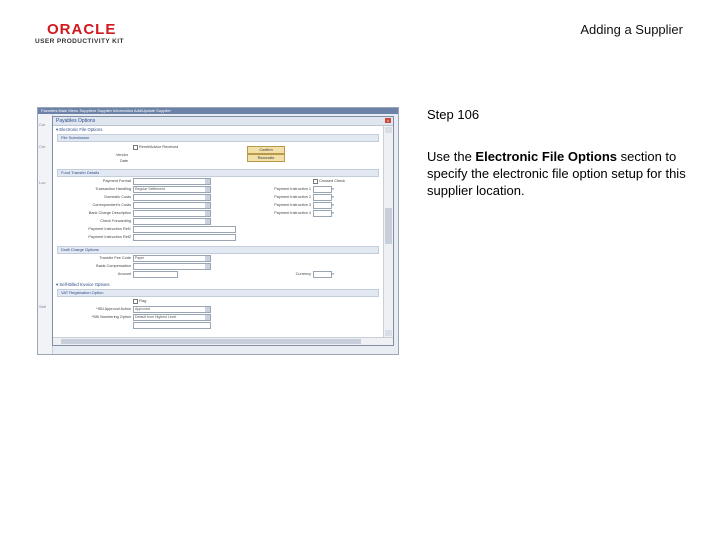 This screenshot has height=540, width=720. I want to click on section-electronic-file-options: ▾ Electronic File Options, so click(79, 130).